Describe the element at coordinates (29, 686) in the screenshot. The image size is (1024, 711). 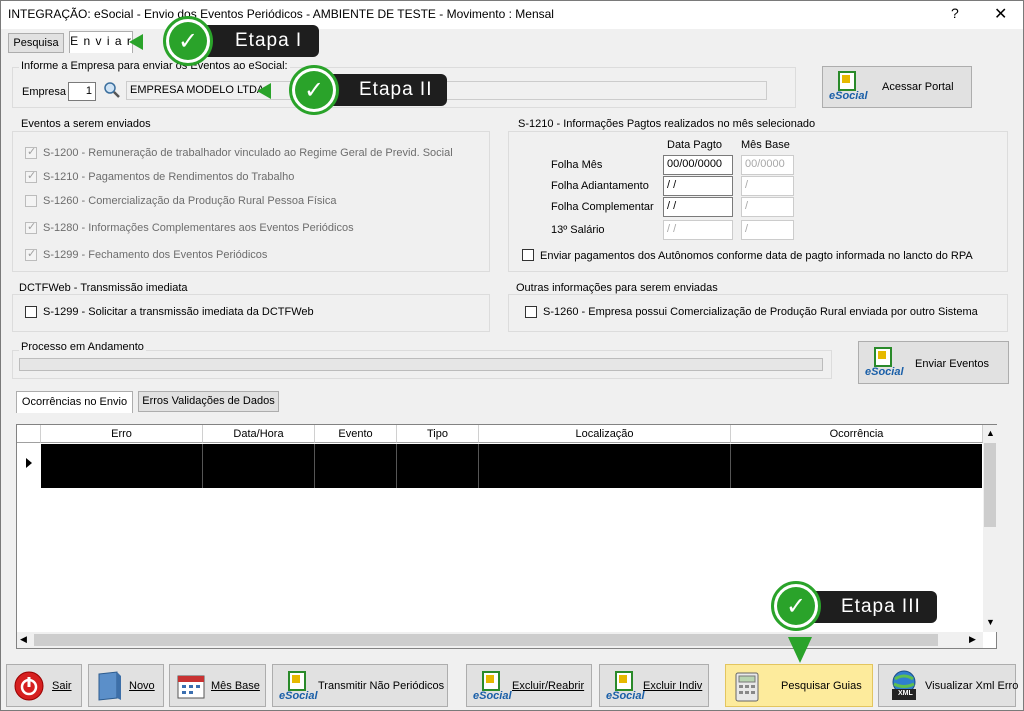
I see `power-icon` at that location.